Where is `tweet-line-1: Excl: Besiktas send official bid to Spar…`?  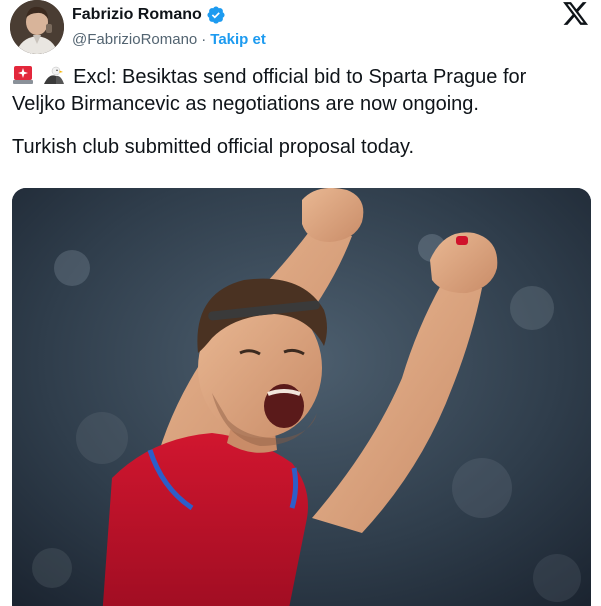
tweet-line-1: Excl: Besiktas send official bid to Spar… is located at coordinates (302, 77).